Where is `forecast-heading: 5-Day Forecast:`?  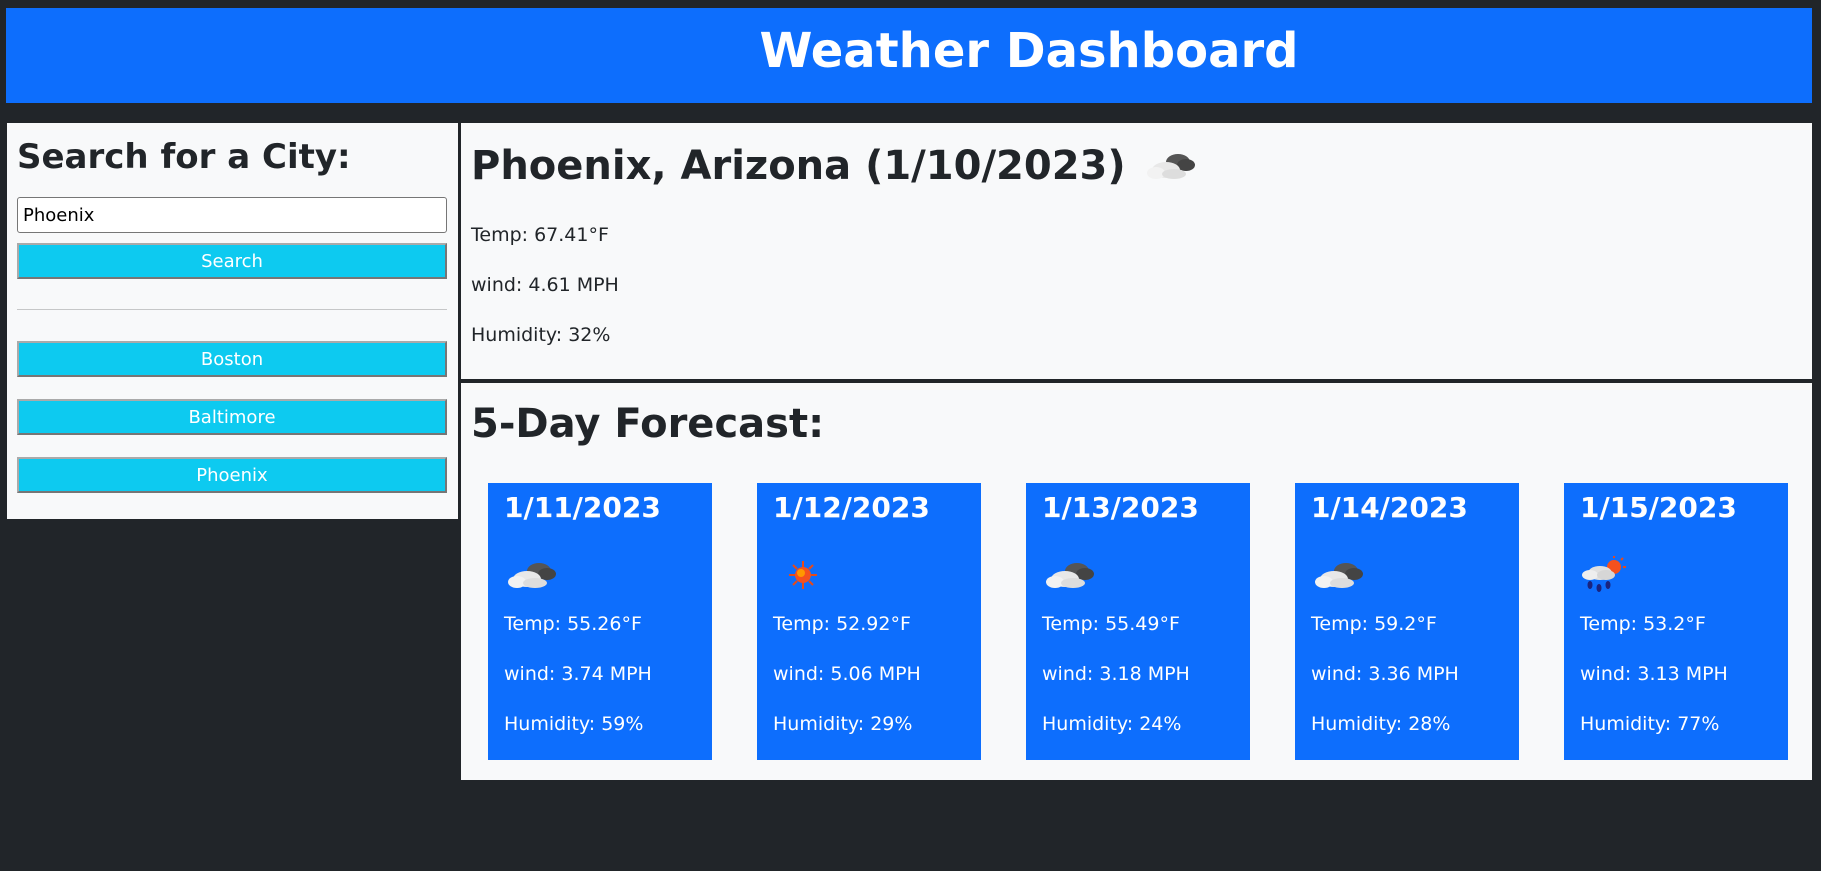
forecast-heading: 5-Day Forecast: is located at coordinates (648, 424).